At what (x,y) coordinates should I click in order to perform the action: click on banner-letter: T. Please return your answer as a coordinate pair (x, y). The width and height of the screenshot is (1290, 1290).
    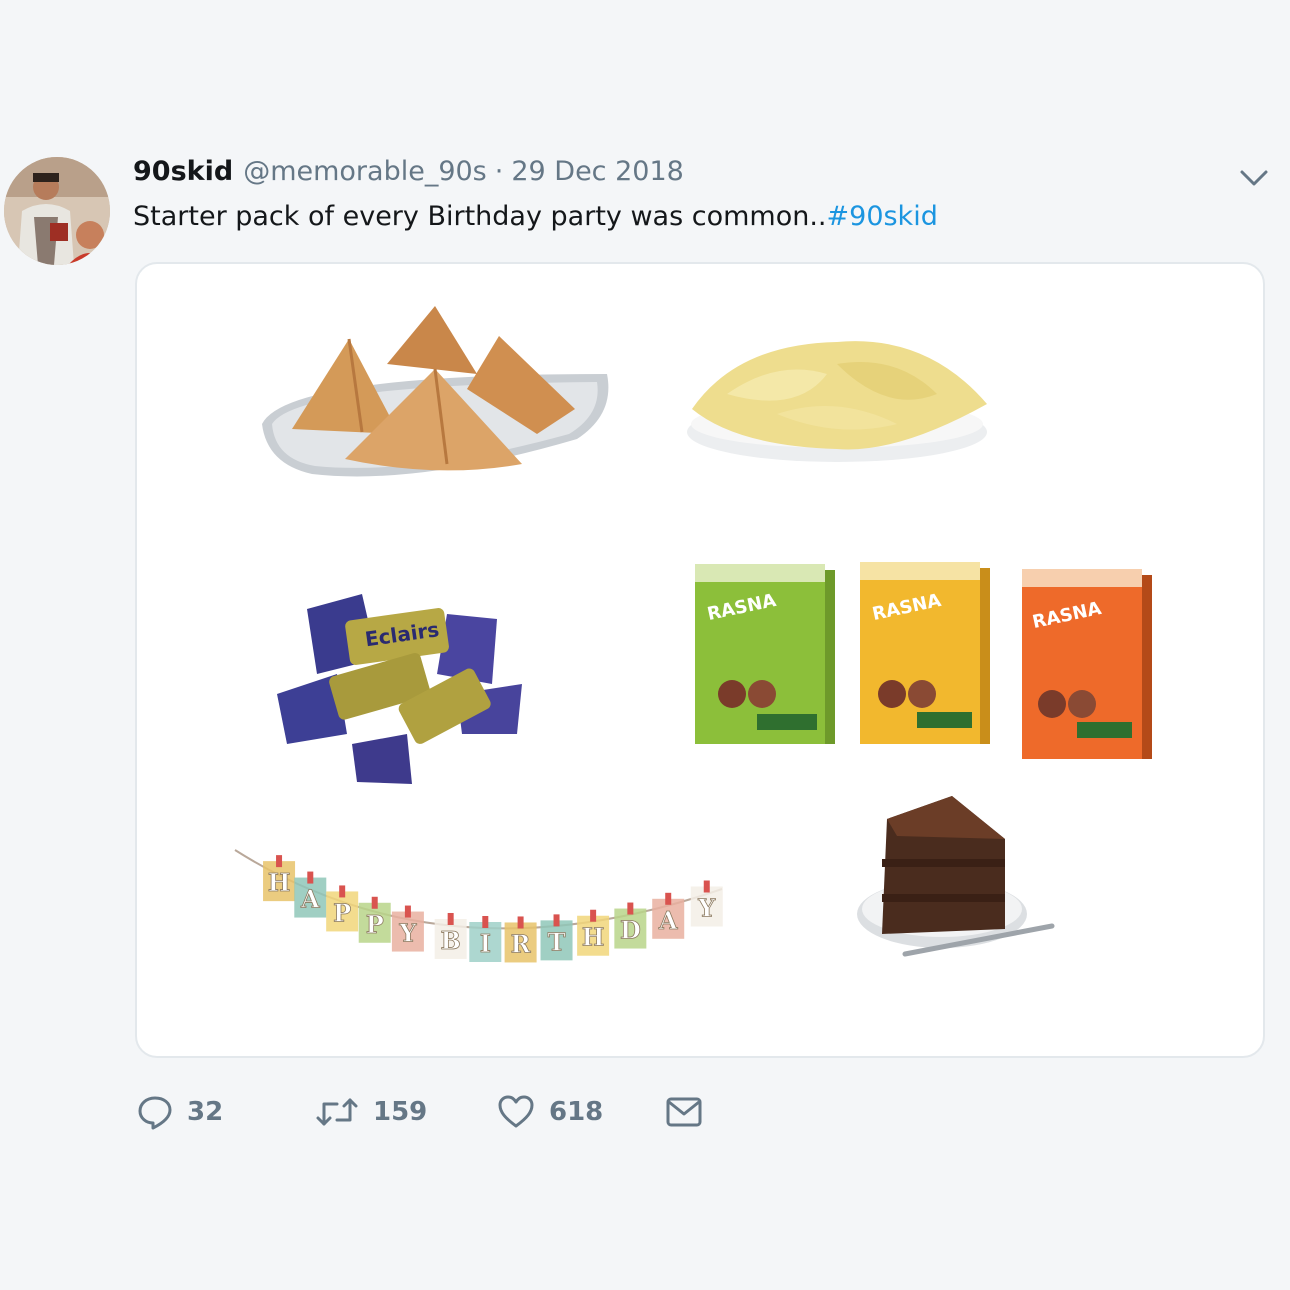
    Looking at the image, I should click on (557, 941).